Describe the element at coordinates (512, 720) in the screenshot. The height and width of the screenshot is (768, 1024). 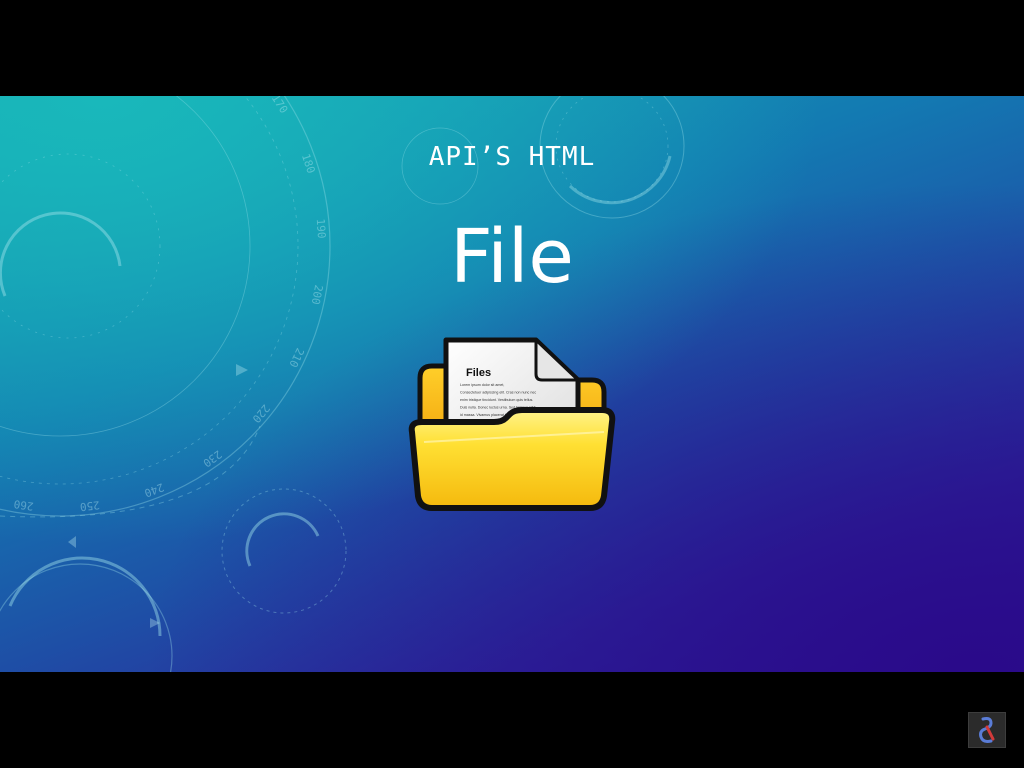
I see `letterbox-bottom` at that location.